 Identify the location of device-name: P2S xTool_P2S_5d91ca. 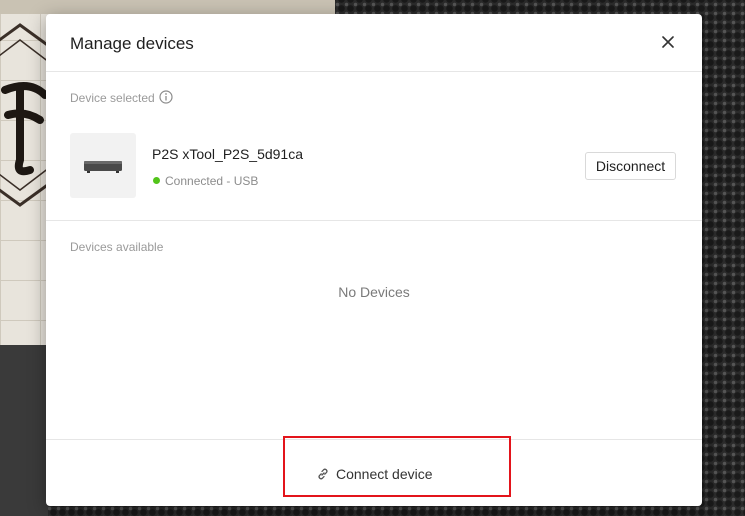
(227, 154).